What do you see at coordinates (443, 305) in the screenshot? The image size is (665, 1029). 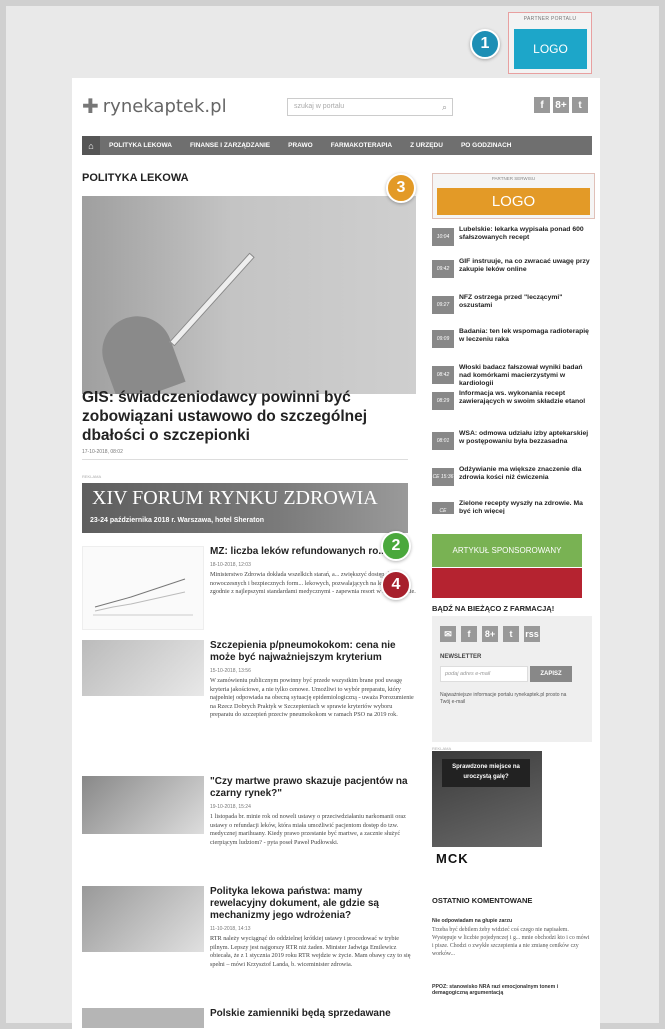 I see `news-time: 09:27` at bounding box center [443, 305].